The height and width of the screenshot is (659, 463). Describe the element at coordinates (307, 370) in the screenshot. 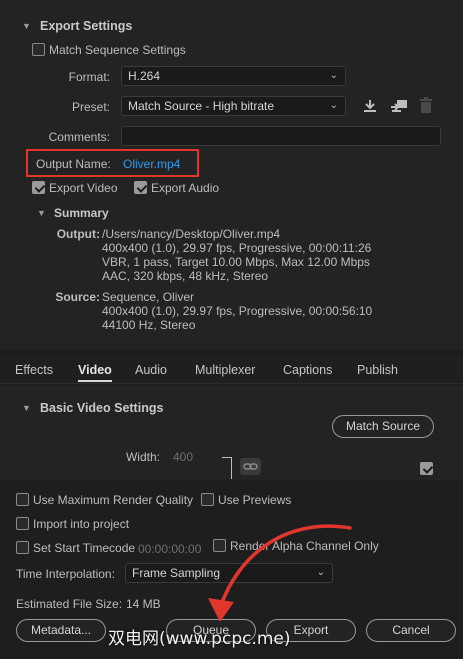

I see `tab-captions: Captions` at that location.